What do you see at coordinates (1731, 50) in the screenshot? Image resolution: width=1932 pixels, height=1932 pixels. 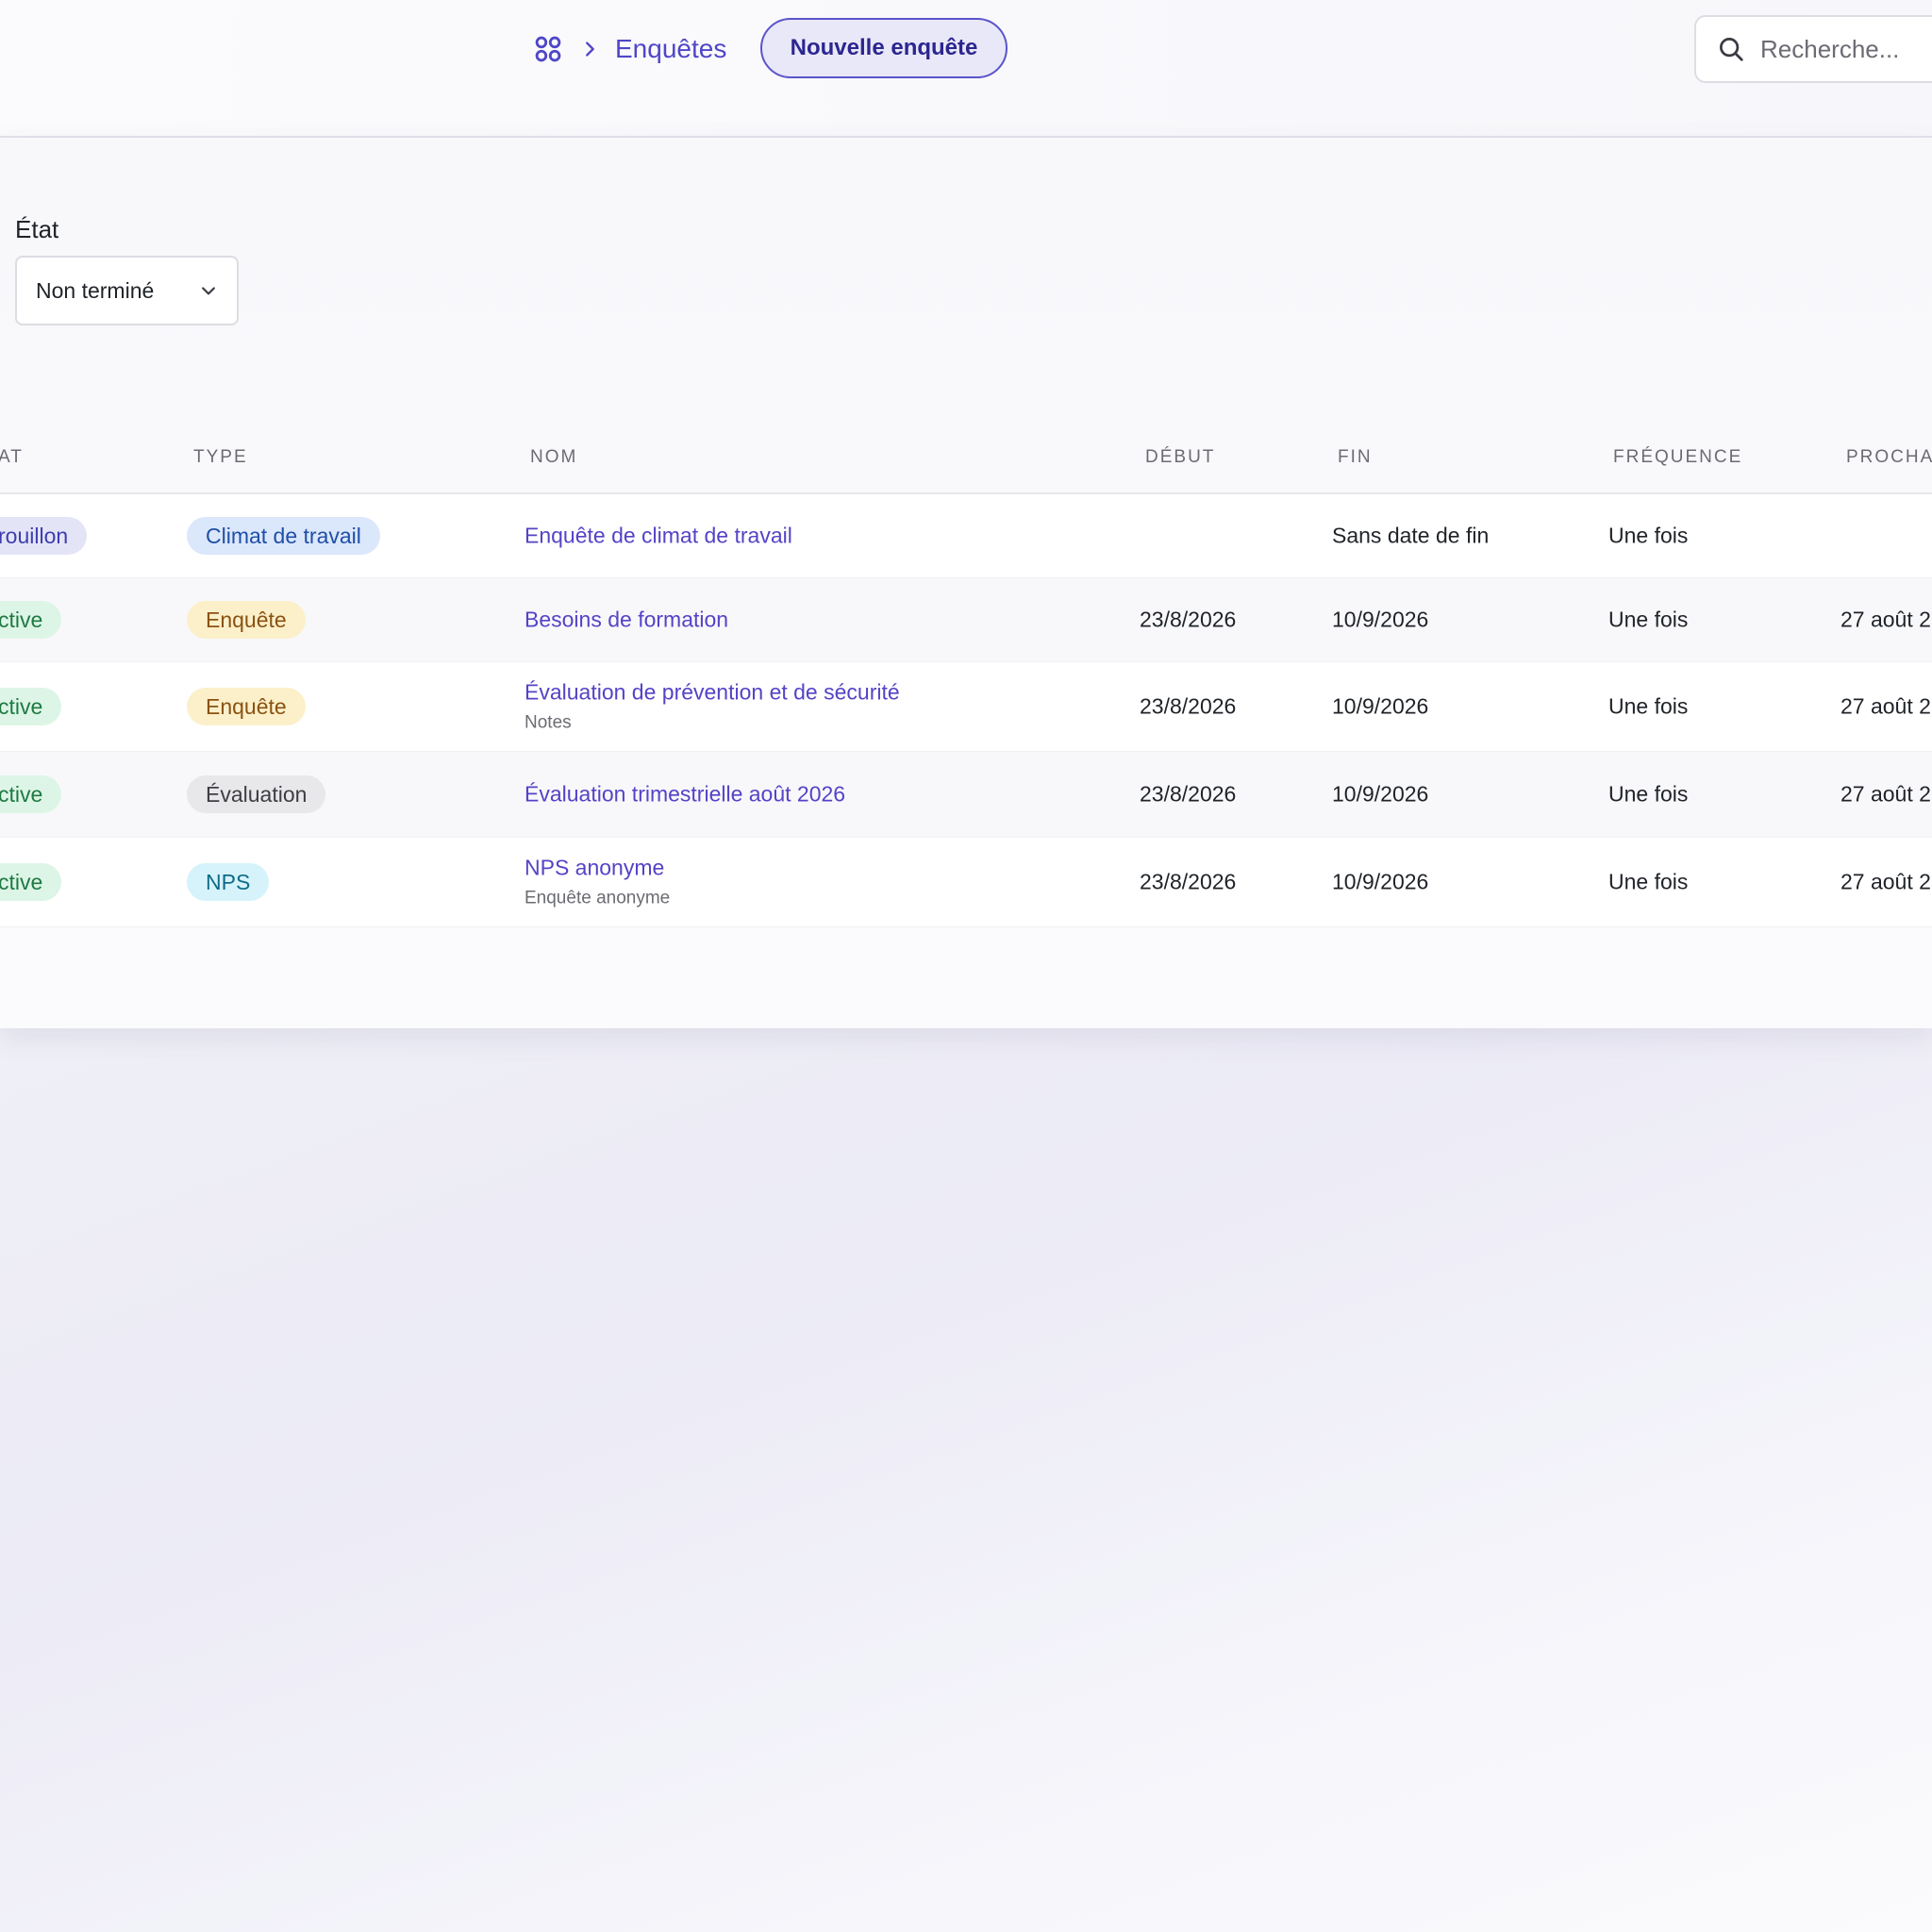 I see `search-icon` at bounding box center [1731, 50].